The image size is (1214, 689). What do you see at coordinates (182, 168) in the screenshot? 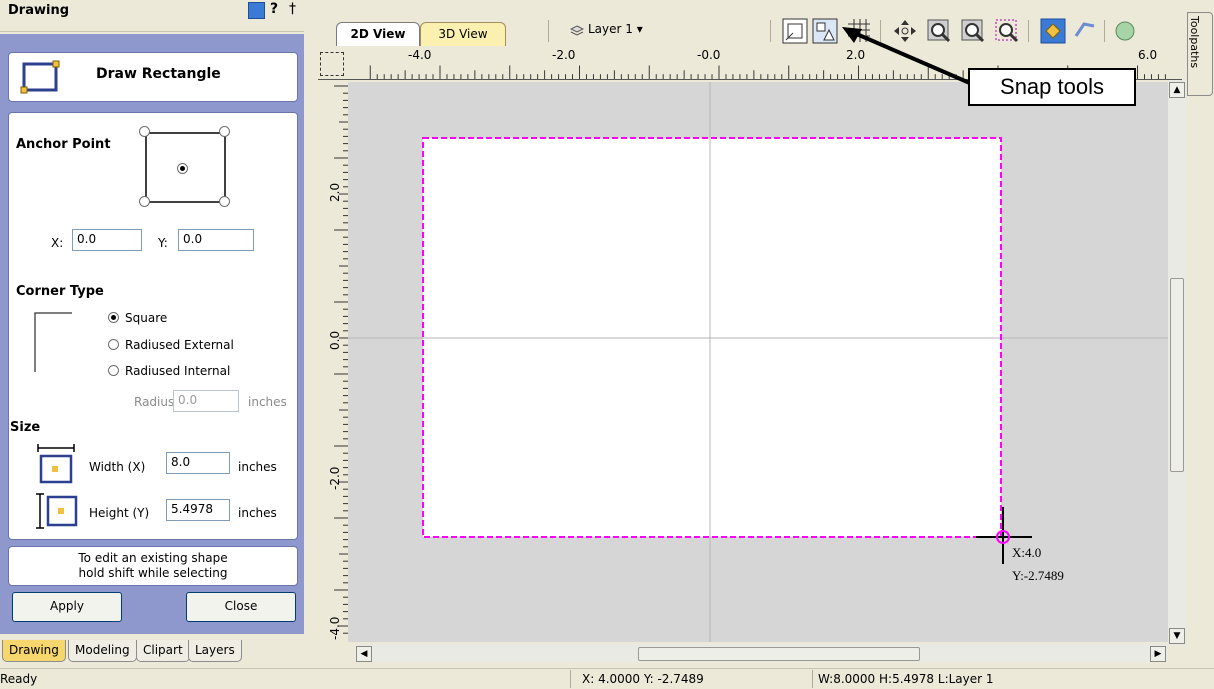
I see `anchor-center-radio` at bounding box center [182, 168].